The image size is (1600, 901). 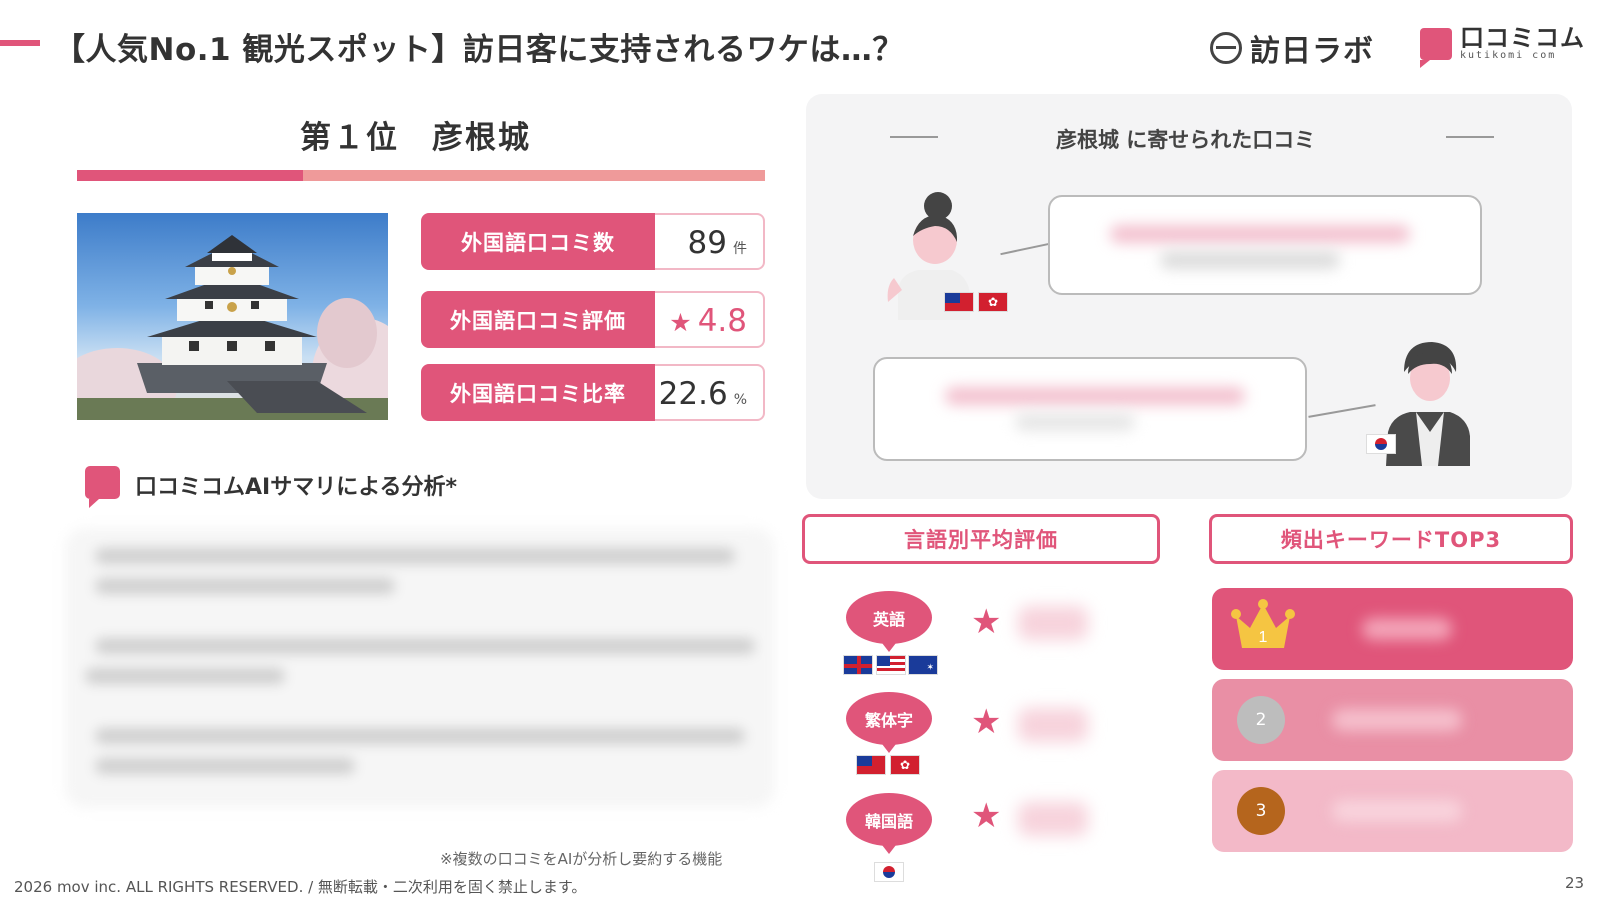 What do you see at coordinates (1261, 811) in the screenshot?
I see `keyword-rank-3: 3` at bounding box center [1261, 811].